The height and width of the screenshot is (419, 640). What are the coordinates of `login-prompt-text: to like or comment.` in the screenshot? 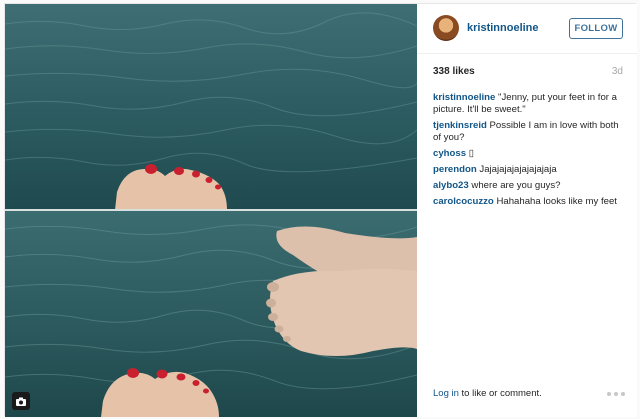 It's located at (500, 393).